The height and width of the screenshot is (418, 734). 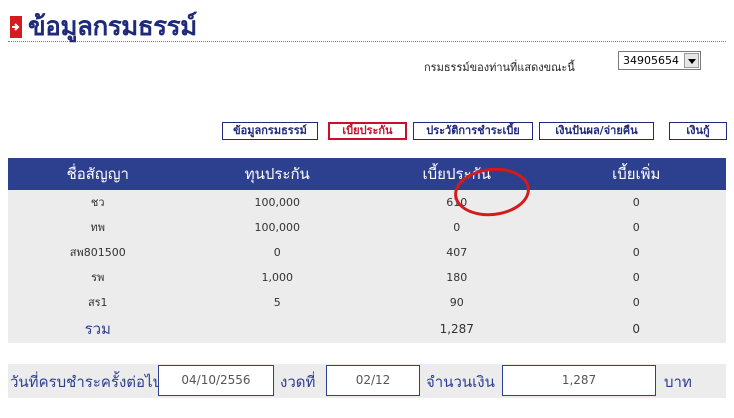 What do you see at coordinates (367, 227) in the screenshot?
I see `table-row: ทพ 100,000 0 0` at bounding box center [367, 227].